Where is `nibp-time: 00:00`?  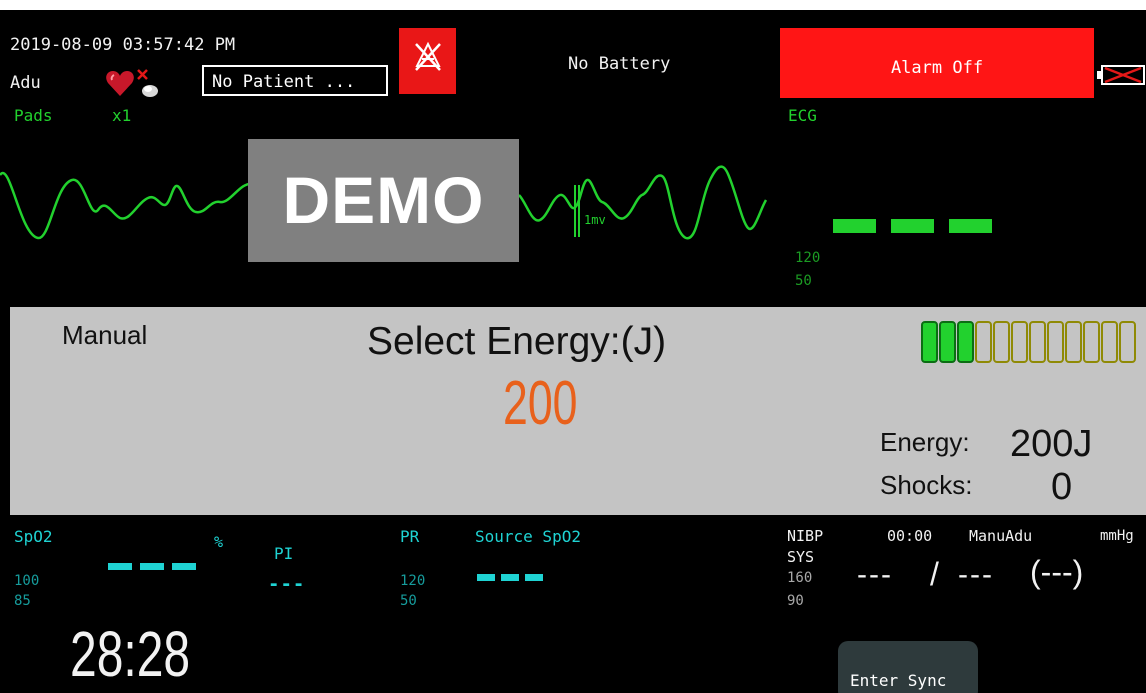
nibp-time: 00:00 is located at coordinates (910, 536).